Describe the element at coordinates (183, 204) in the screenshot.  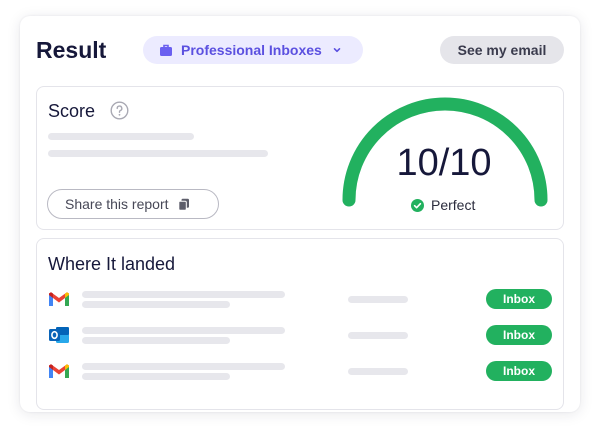
I see `copy-icon` at that location.